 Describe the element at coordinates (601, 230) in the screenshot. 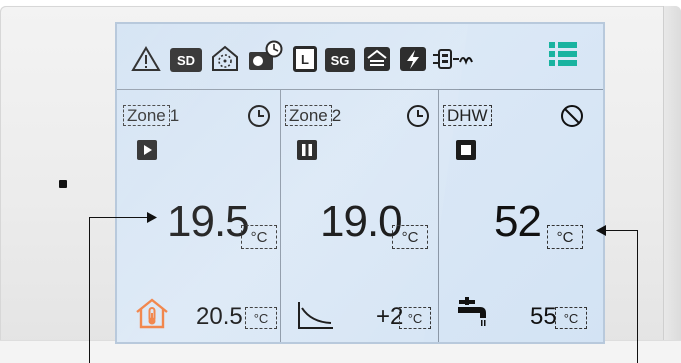

I see `arrow-left-icon` at that location.